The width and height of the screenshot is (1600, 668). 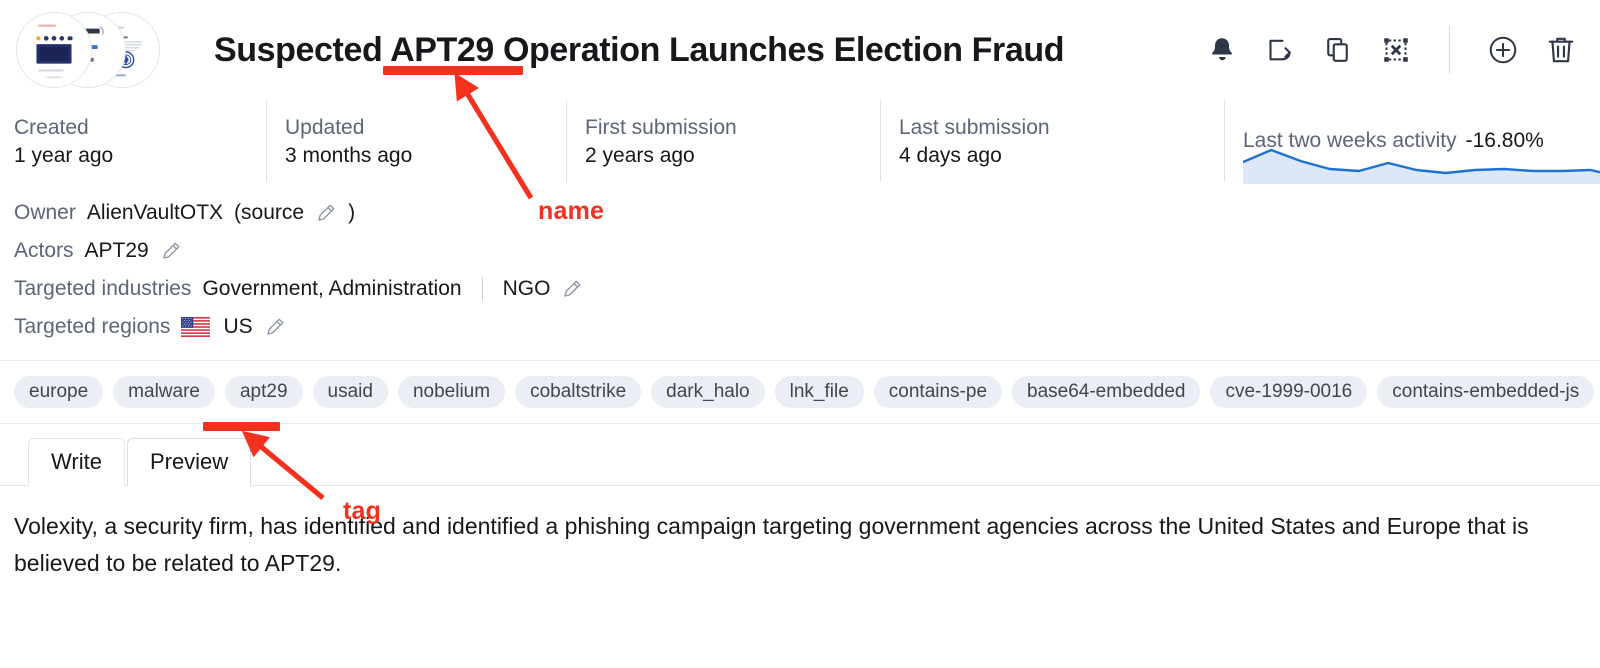 I want to click on tag-malware: malware, so click(x=164, y=392).